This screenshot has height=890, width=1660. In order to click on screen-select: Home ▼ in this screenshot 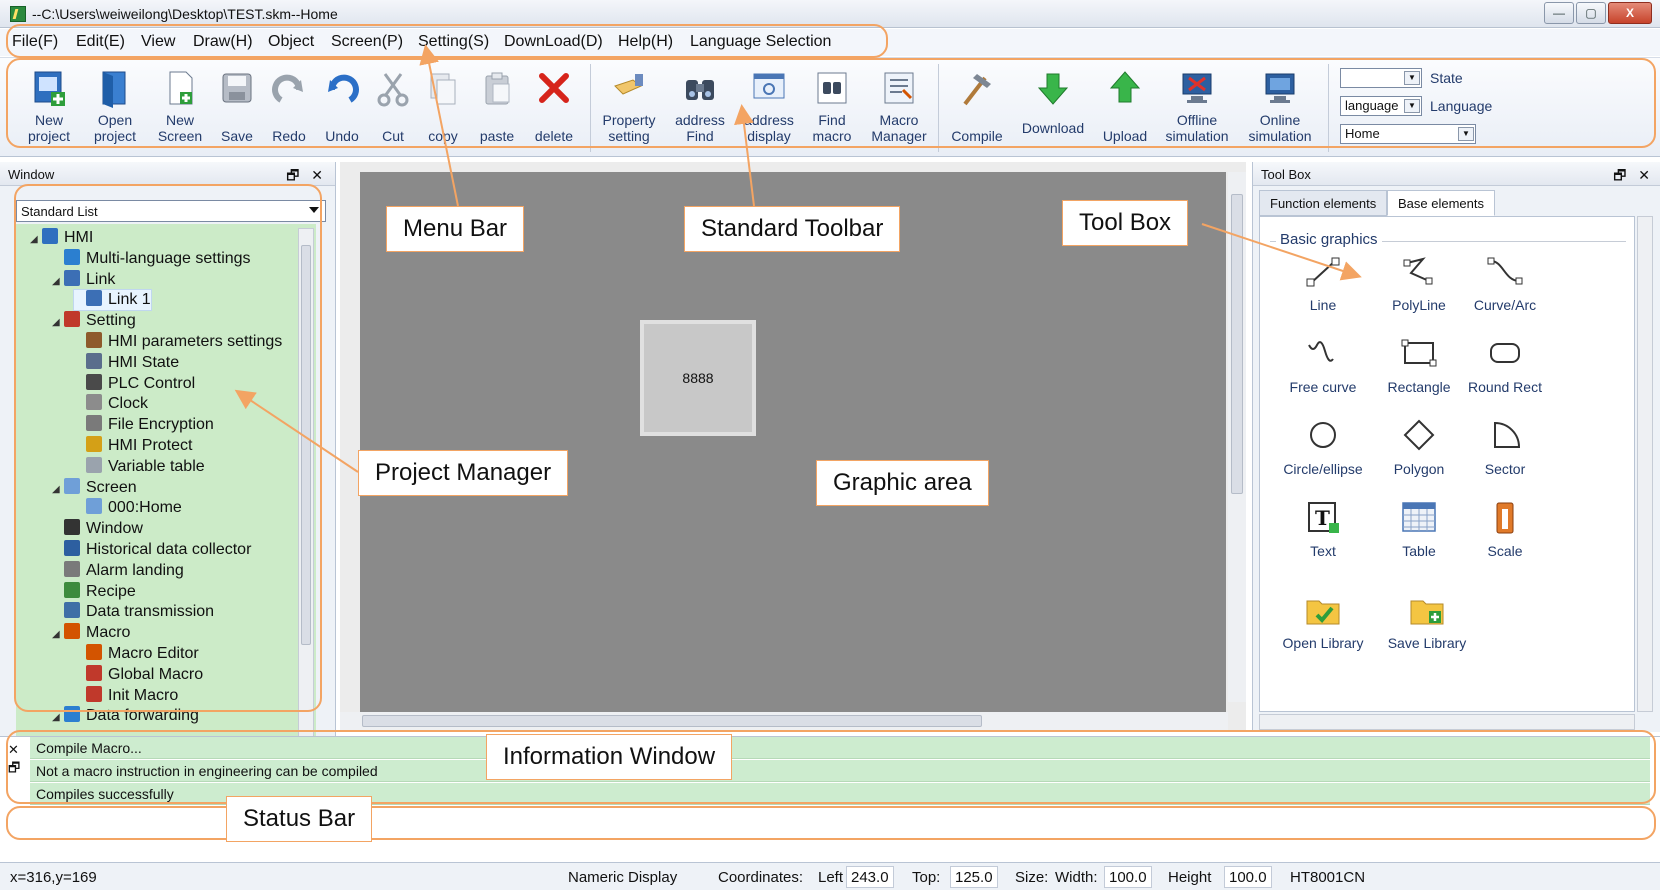, I will do `click(1408, 134)`.